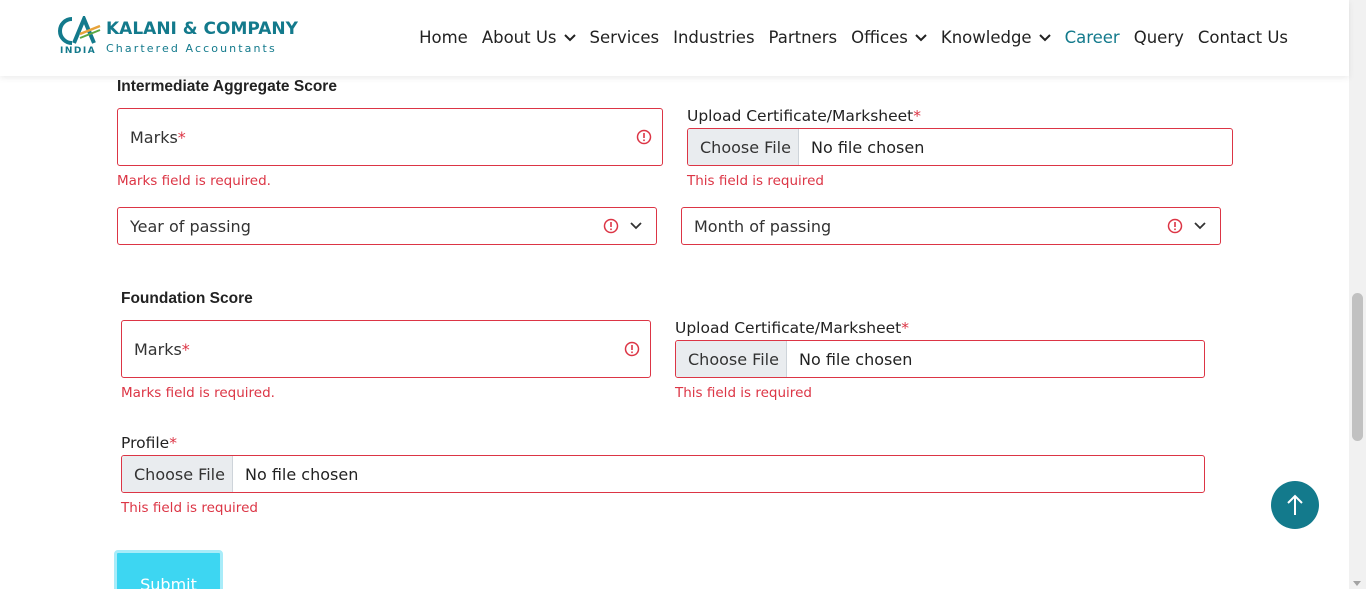 The width and height of the screenshot is (1366, 589). Describe the element at coordinates (390, 137) in the screenshot. I see `intermediate-marks-input: Marks*` at that location.